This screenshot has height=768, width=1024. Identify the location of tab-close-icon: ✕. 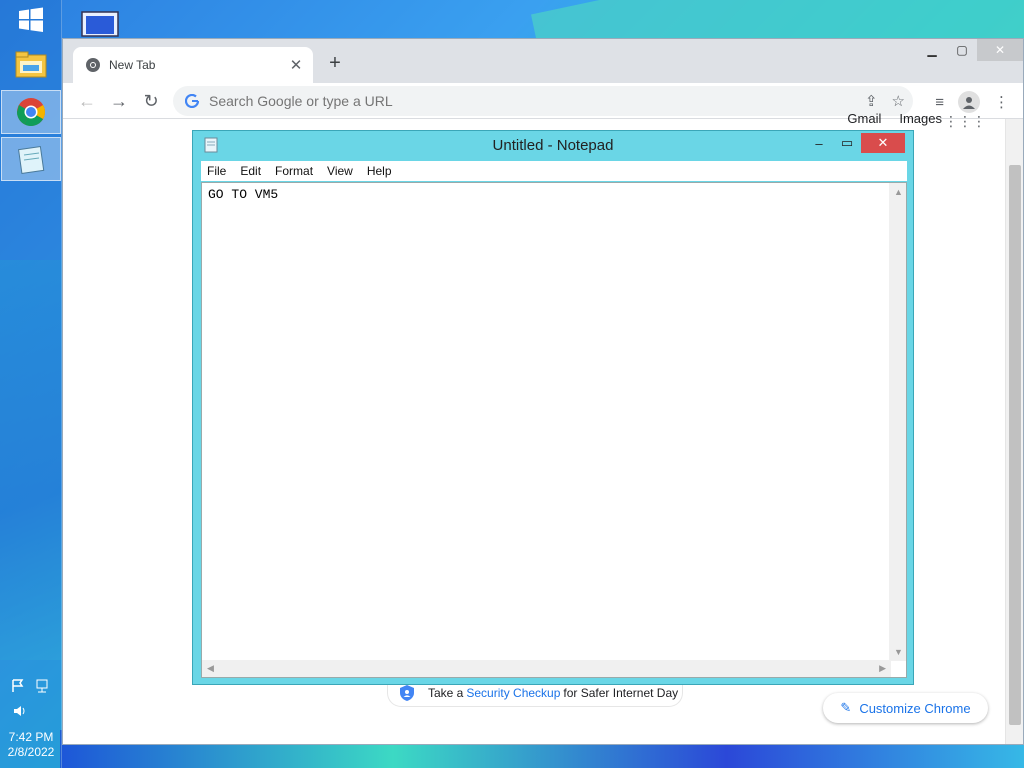
(296, 65).